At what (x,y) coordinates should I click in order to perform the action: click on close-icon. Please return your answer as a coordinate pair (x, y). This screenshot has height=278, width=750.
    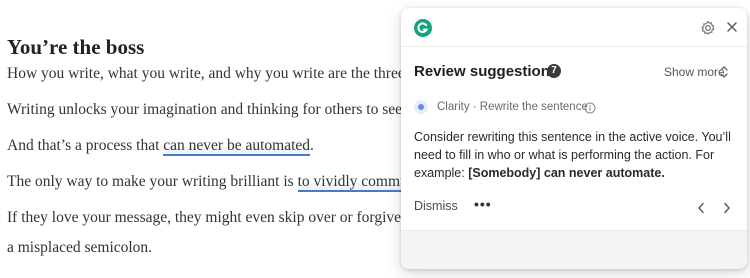
    Looking at the image, I should click on (732, 27).